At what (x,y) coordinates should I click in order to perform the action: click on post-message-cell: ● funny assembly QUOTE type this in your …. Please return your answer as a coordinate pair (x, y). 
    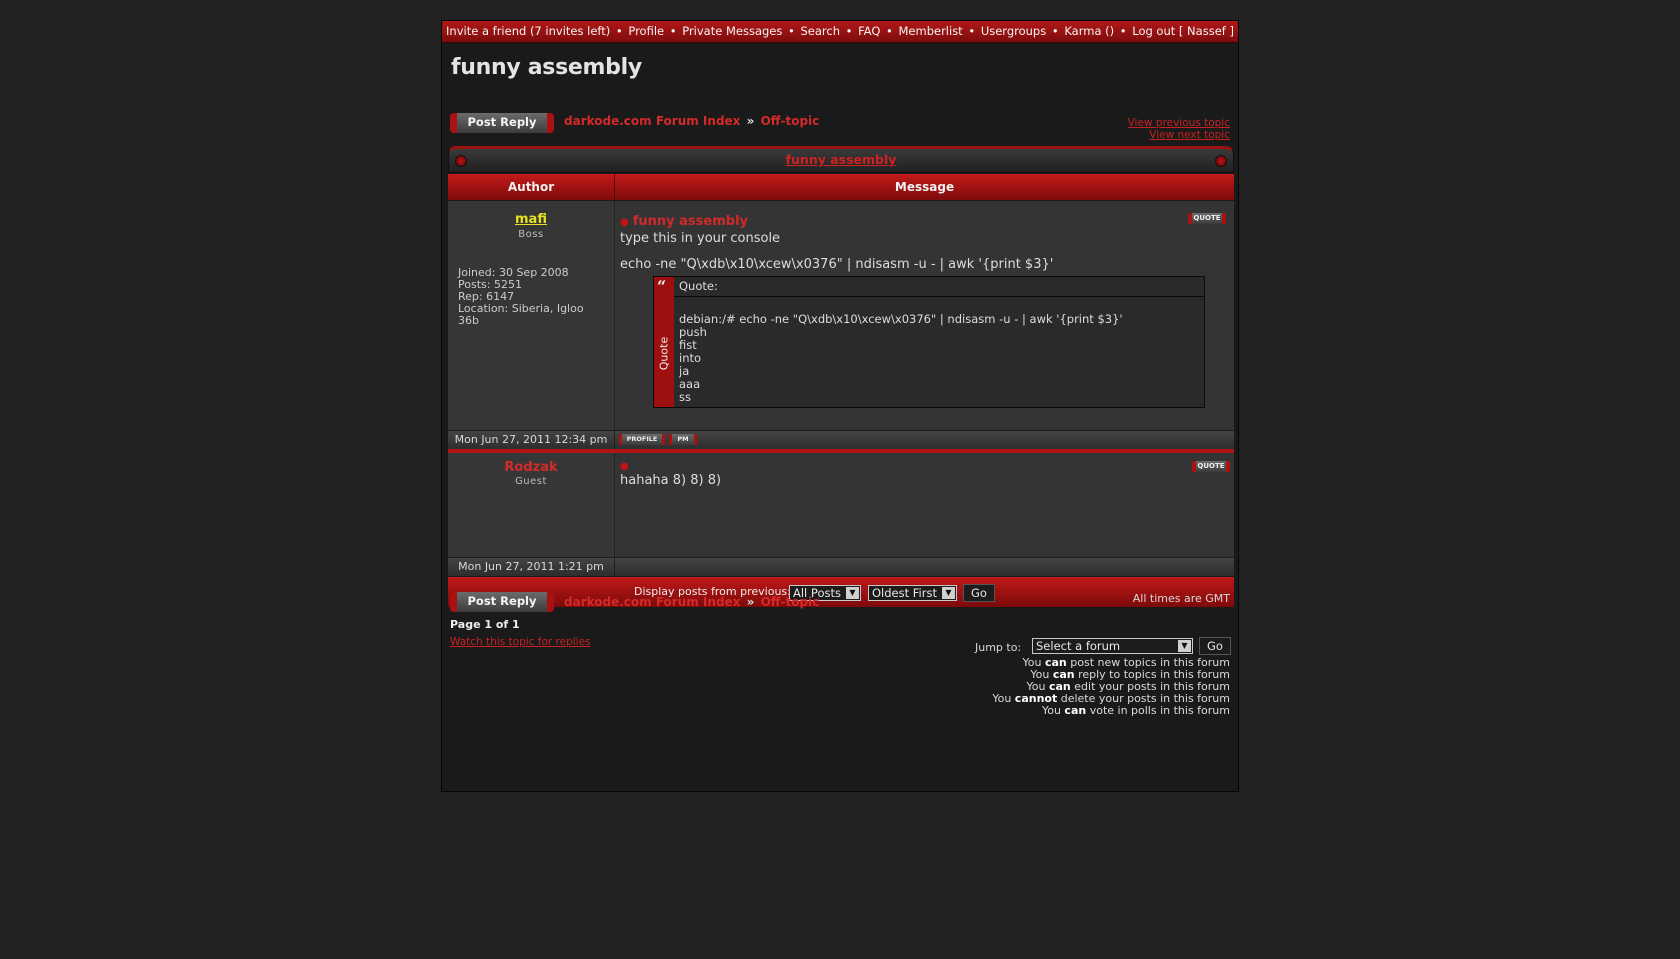
    Looking at the image, I should click on (924, 315).